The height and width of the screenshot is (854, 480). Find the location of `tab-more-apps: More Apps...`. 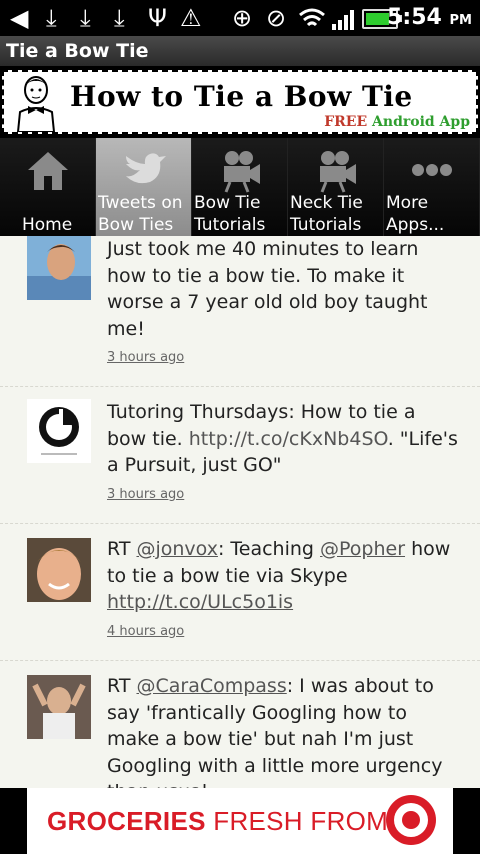

tab-more-apps: More Apps... is located at coordinates (432, 187).